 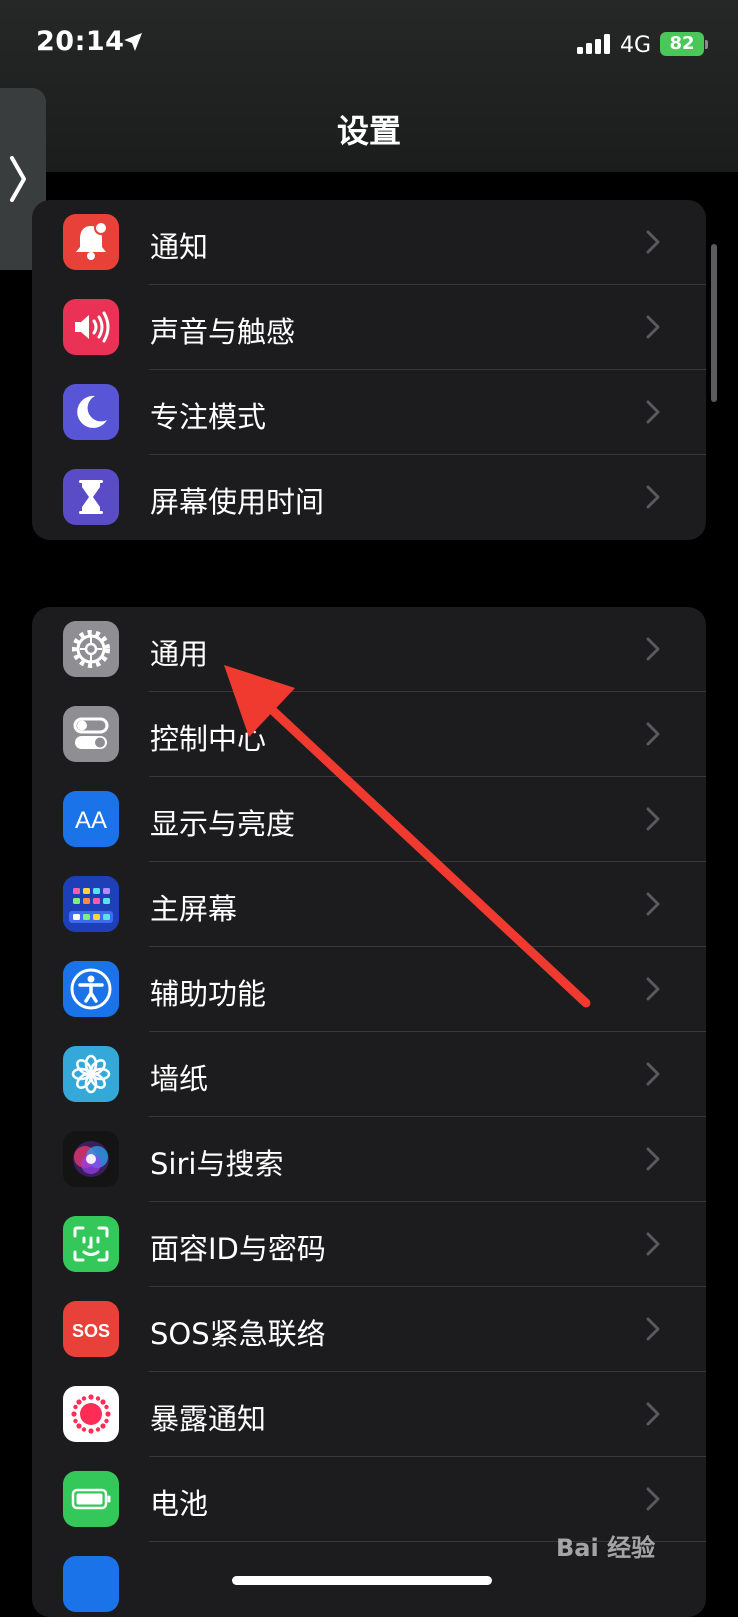 I want to click on settings-item-label: 专注模式, so click(x=208, y=417).